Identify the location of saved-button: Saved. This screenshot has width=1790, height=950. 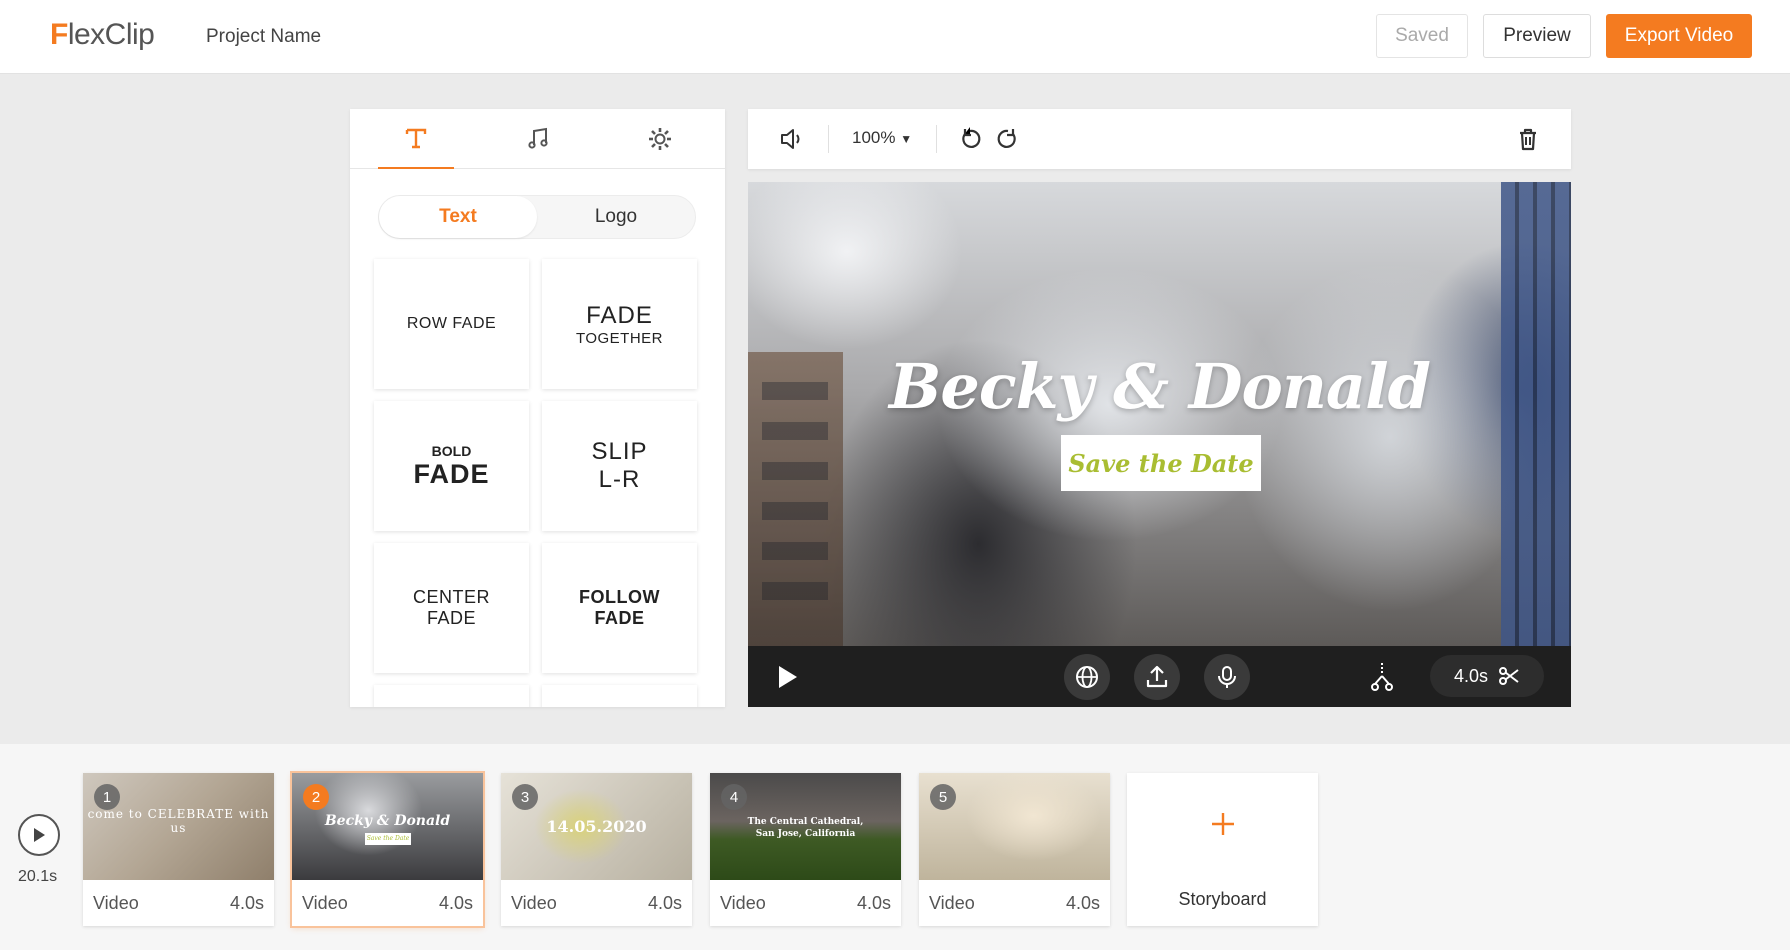
(1422, 36).